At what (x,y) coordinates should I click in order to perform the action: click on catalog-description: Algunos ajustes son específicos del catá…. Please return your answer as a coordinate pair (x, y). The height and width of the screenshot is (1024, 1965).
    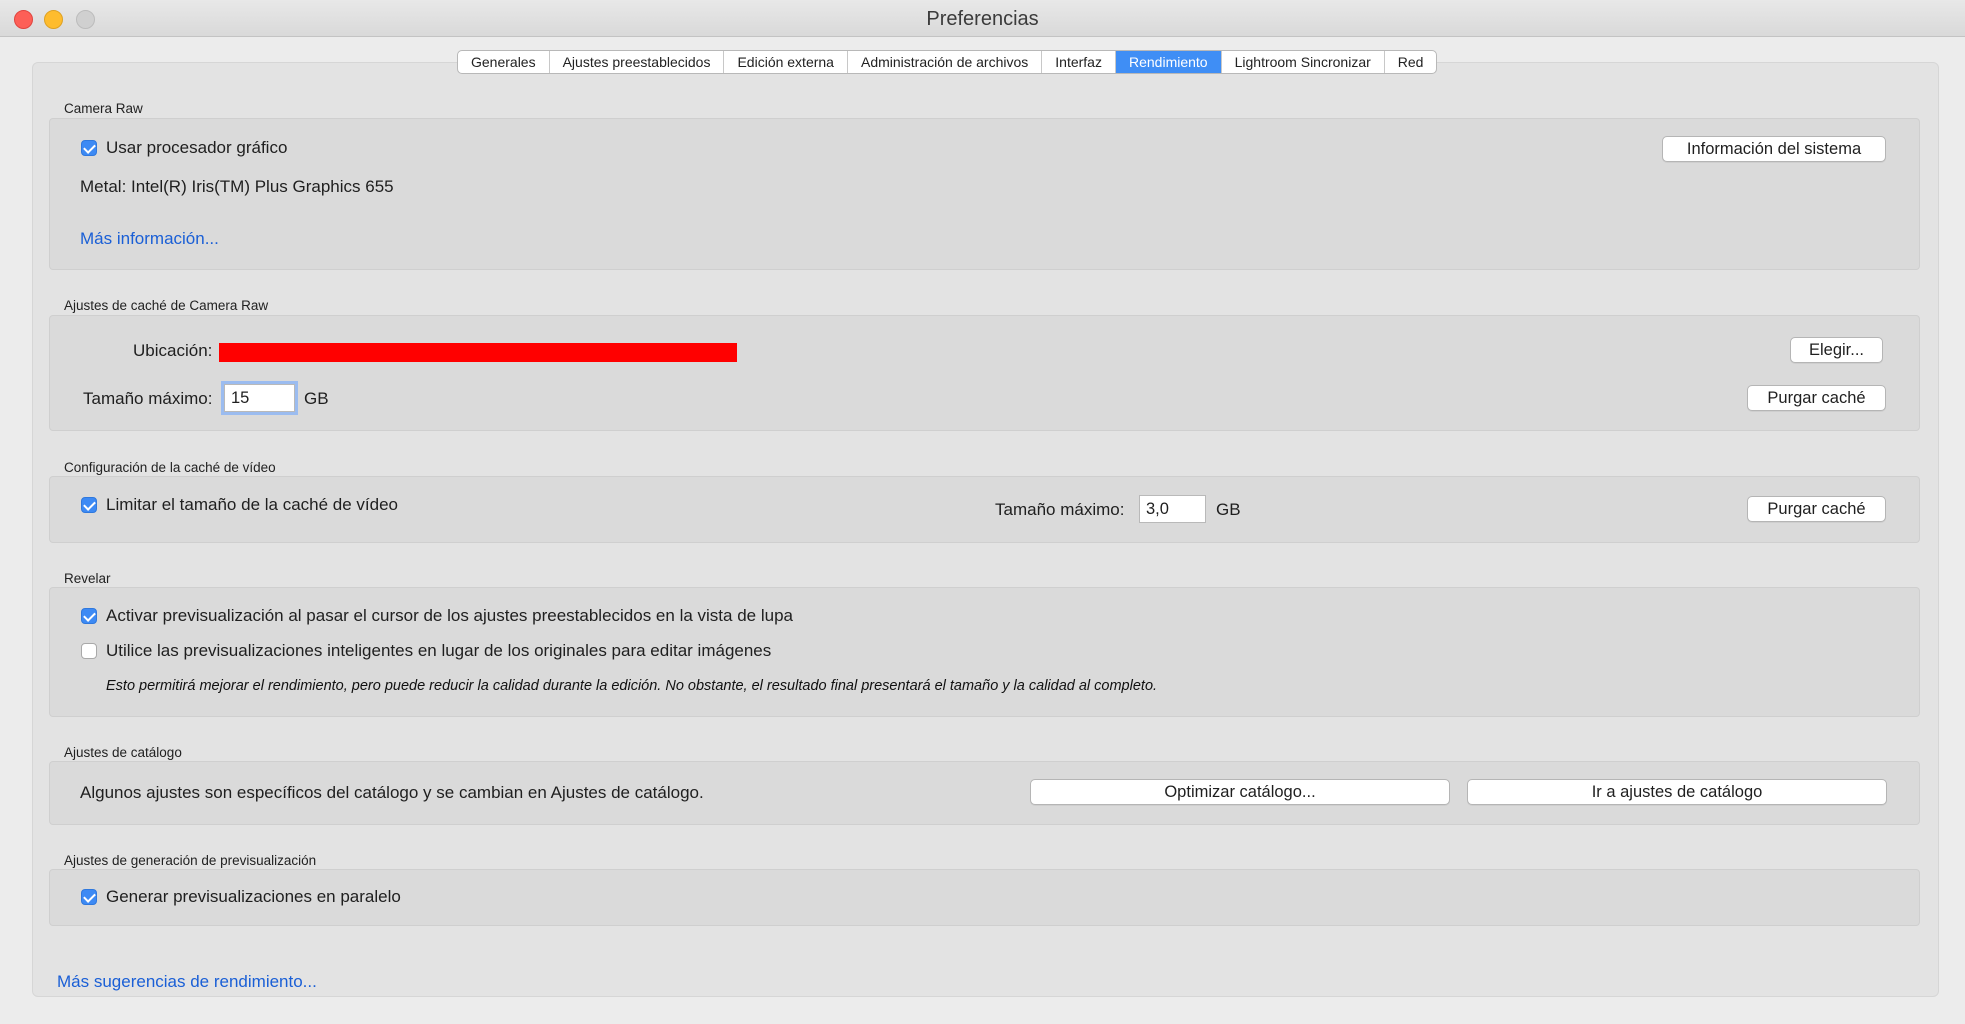
    Looking at the image, I should click on (392, 792).